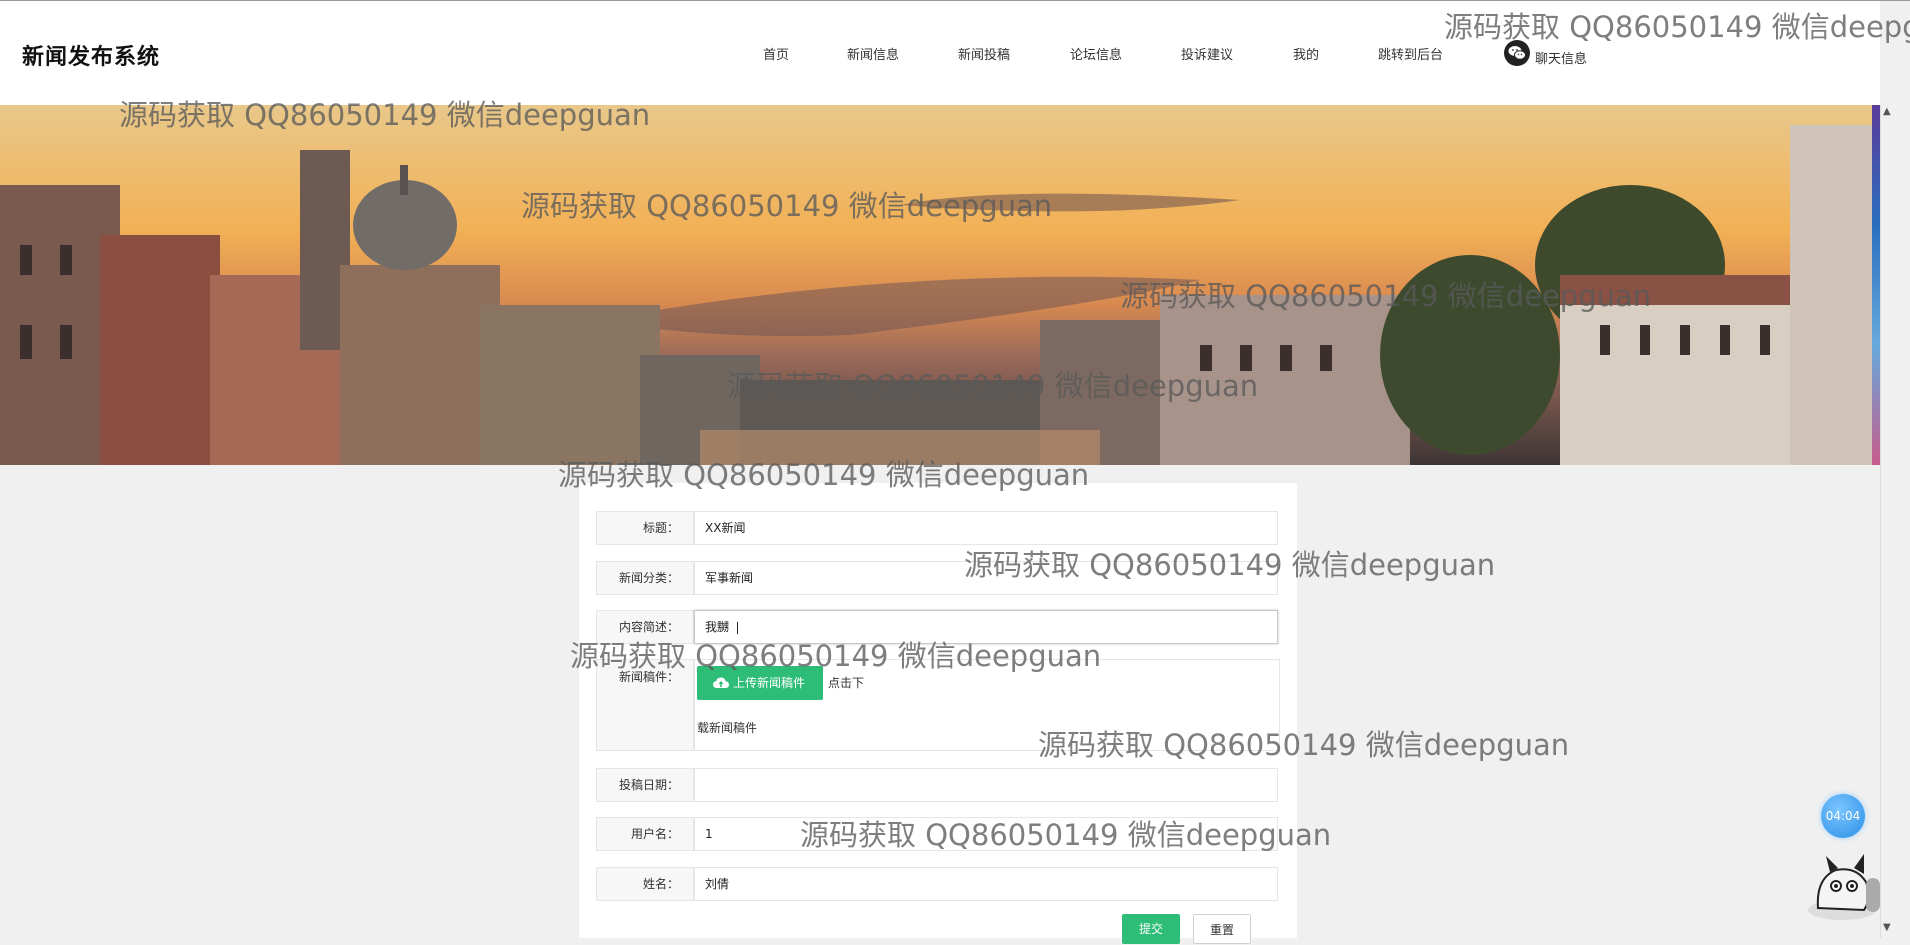 The width and height of the screenshot is (1910, 945). Describe the element at coordinates (1222, 929) in the screenshot. I see `reset-button: 重置` at that location.